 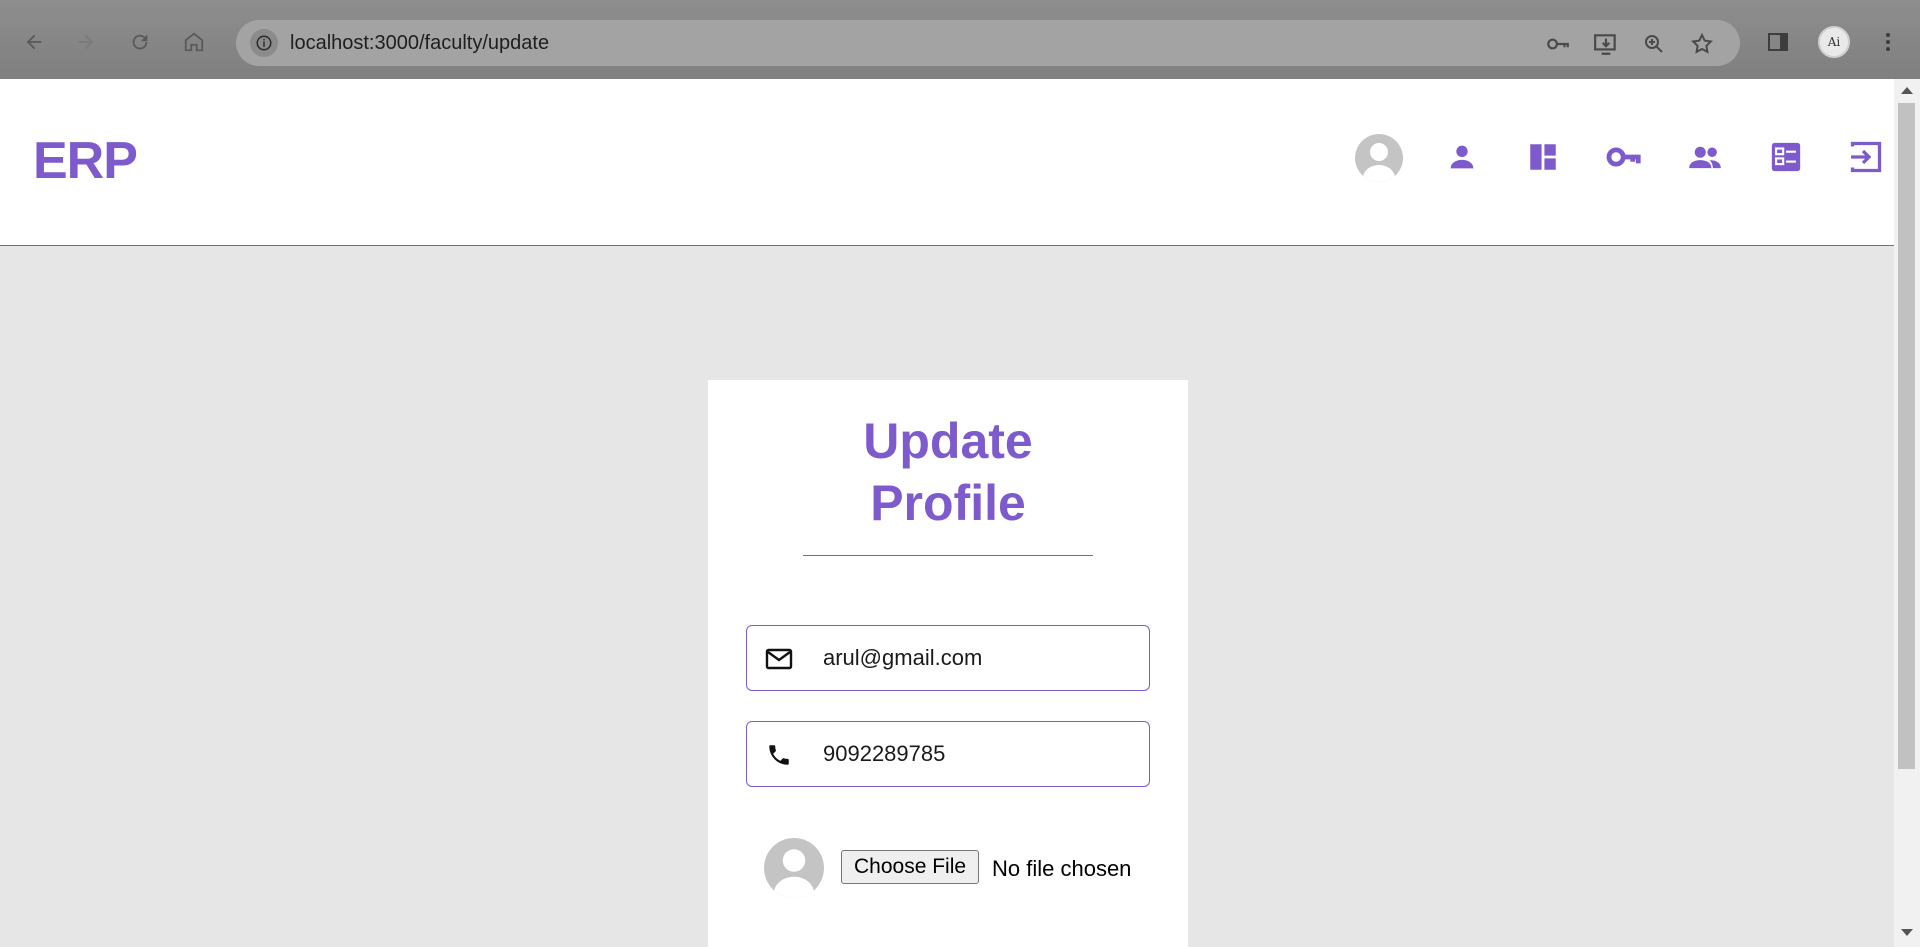 I want to click on scroll-down-arrow-icon, so click(x=1907, y=932).